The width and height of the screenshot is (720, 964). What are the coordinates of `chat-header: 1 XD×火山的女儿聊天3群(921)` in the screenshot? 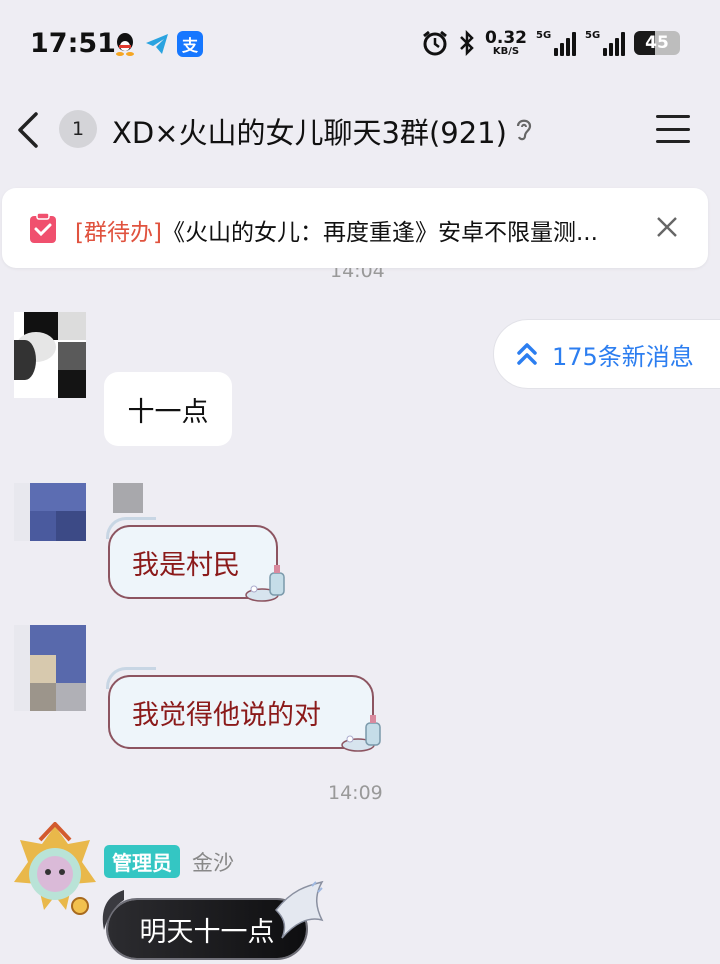 It's located at (360, 131).